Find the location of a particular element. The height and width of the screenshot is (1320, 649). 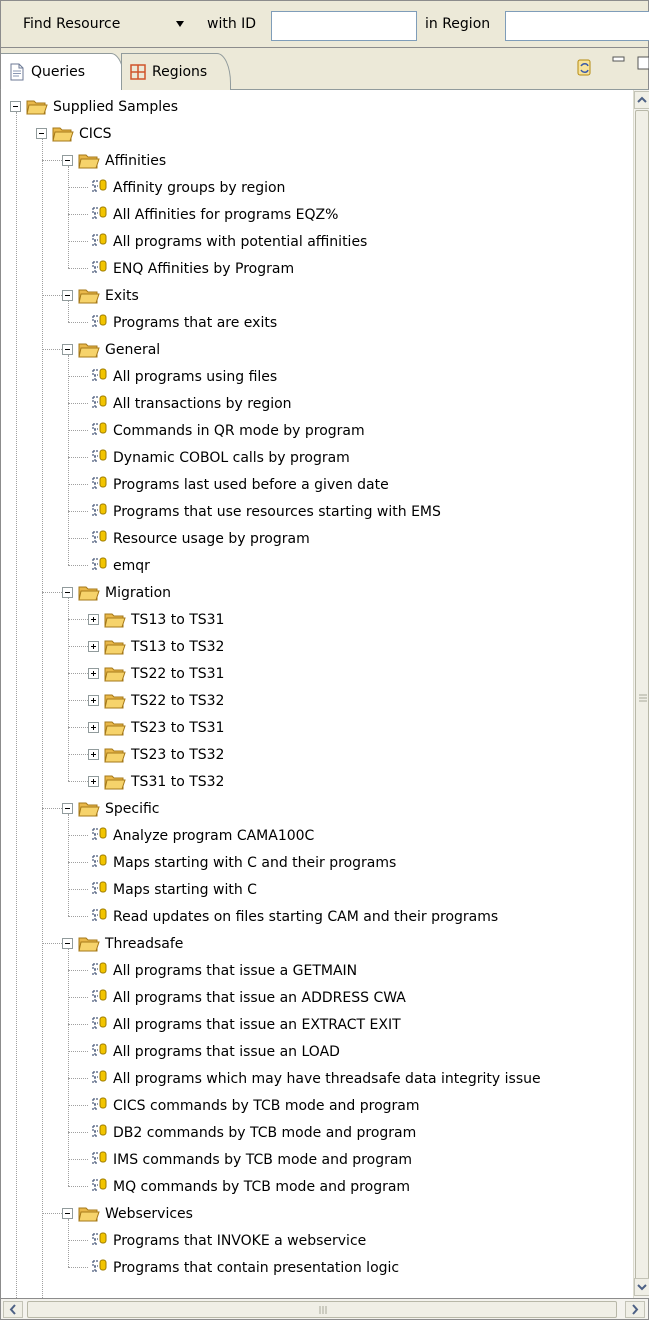

tree-node-label: Threadsafe is located at coordinates (144, 943).